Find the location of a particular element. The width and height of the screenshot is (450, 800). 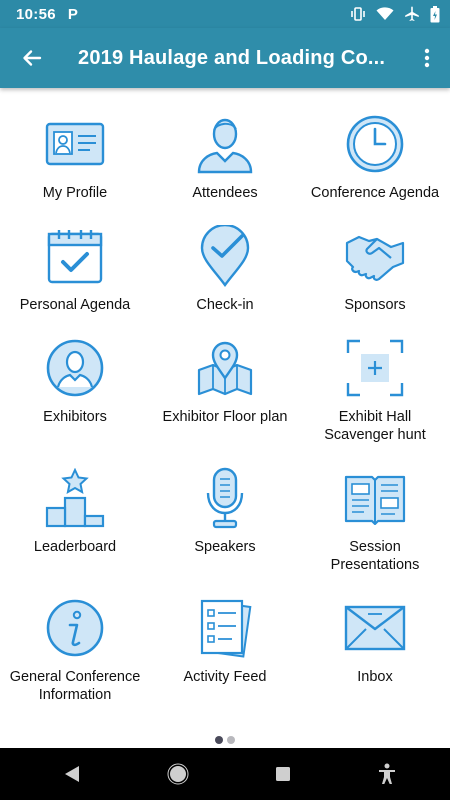

tile-inbox: Inbox is located at coordinates (375, 641).